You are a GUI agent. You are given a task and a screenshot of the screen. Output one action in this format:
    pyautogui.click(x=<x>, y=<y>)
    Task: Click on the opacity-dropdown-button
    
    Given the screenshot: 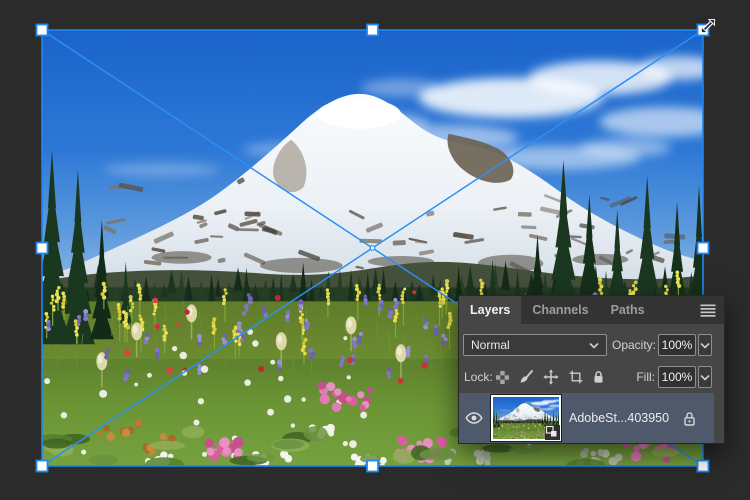 What is the action you would take?
    pyautogui.click(x=705, y=345)
    